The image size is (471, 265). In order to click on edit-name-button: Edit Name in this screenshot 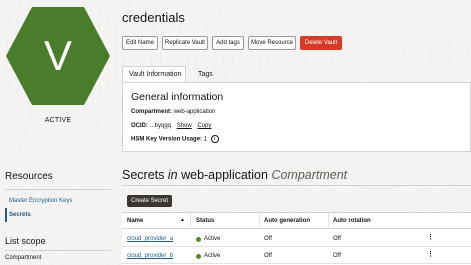, I will do `click(140, 43)`.